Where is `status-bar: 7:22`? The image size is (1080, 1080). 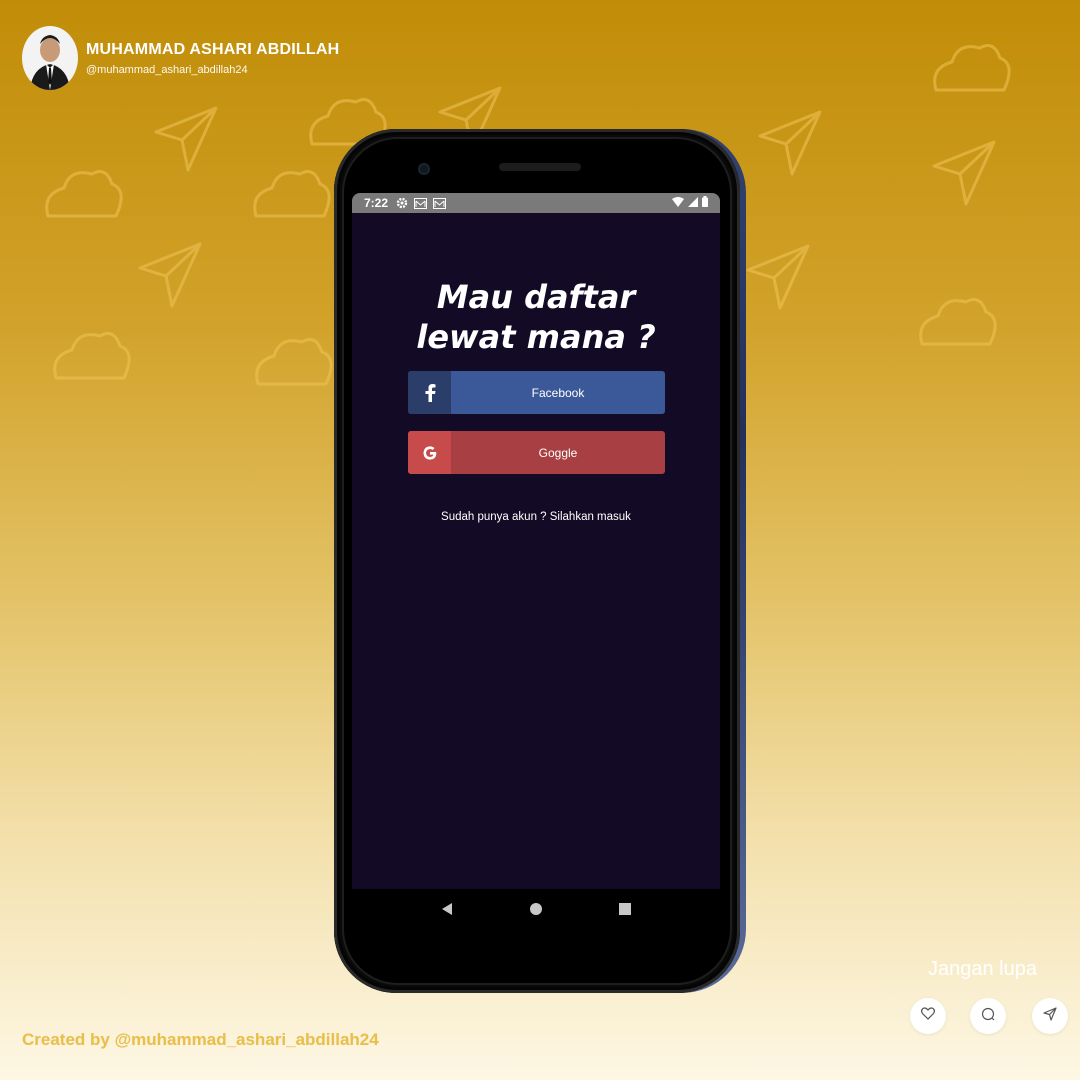
status-bar: 7:22 is located at coordinates (536, 203).